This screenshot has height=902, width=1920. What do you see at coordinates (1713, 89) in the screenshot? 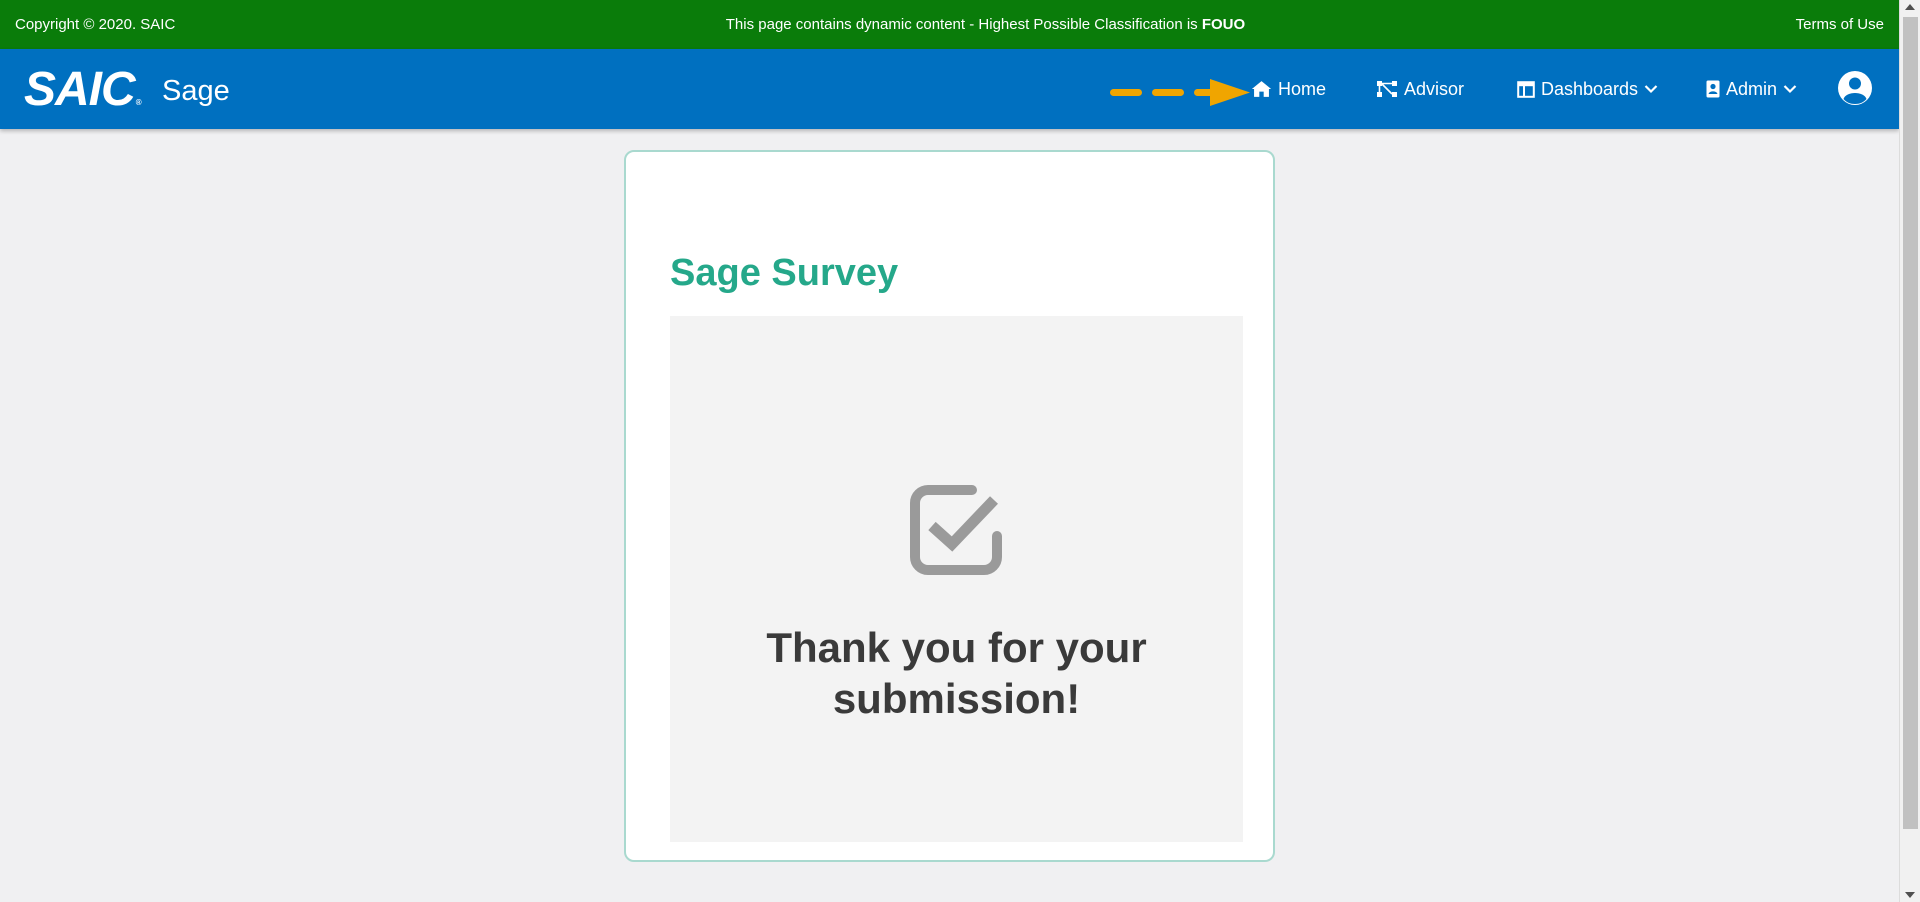
I see `badge-icon` at bounding box center [1713, 89].